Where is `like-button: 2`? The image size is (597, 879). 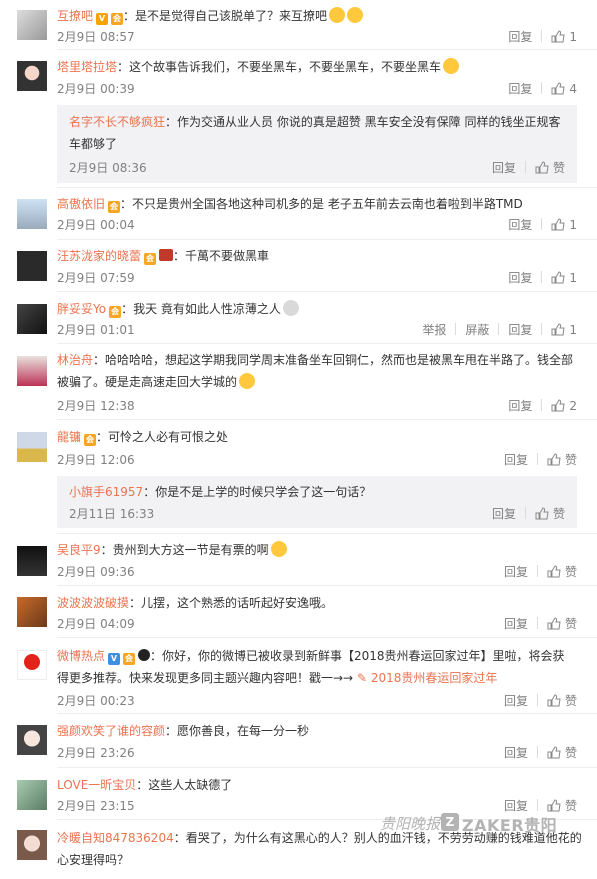 like-button: 2 is located at coordinates (564, 406).